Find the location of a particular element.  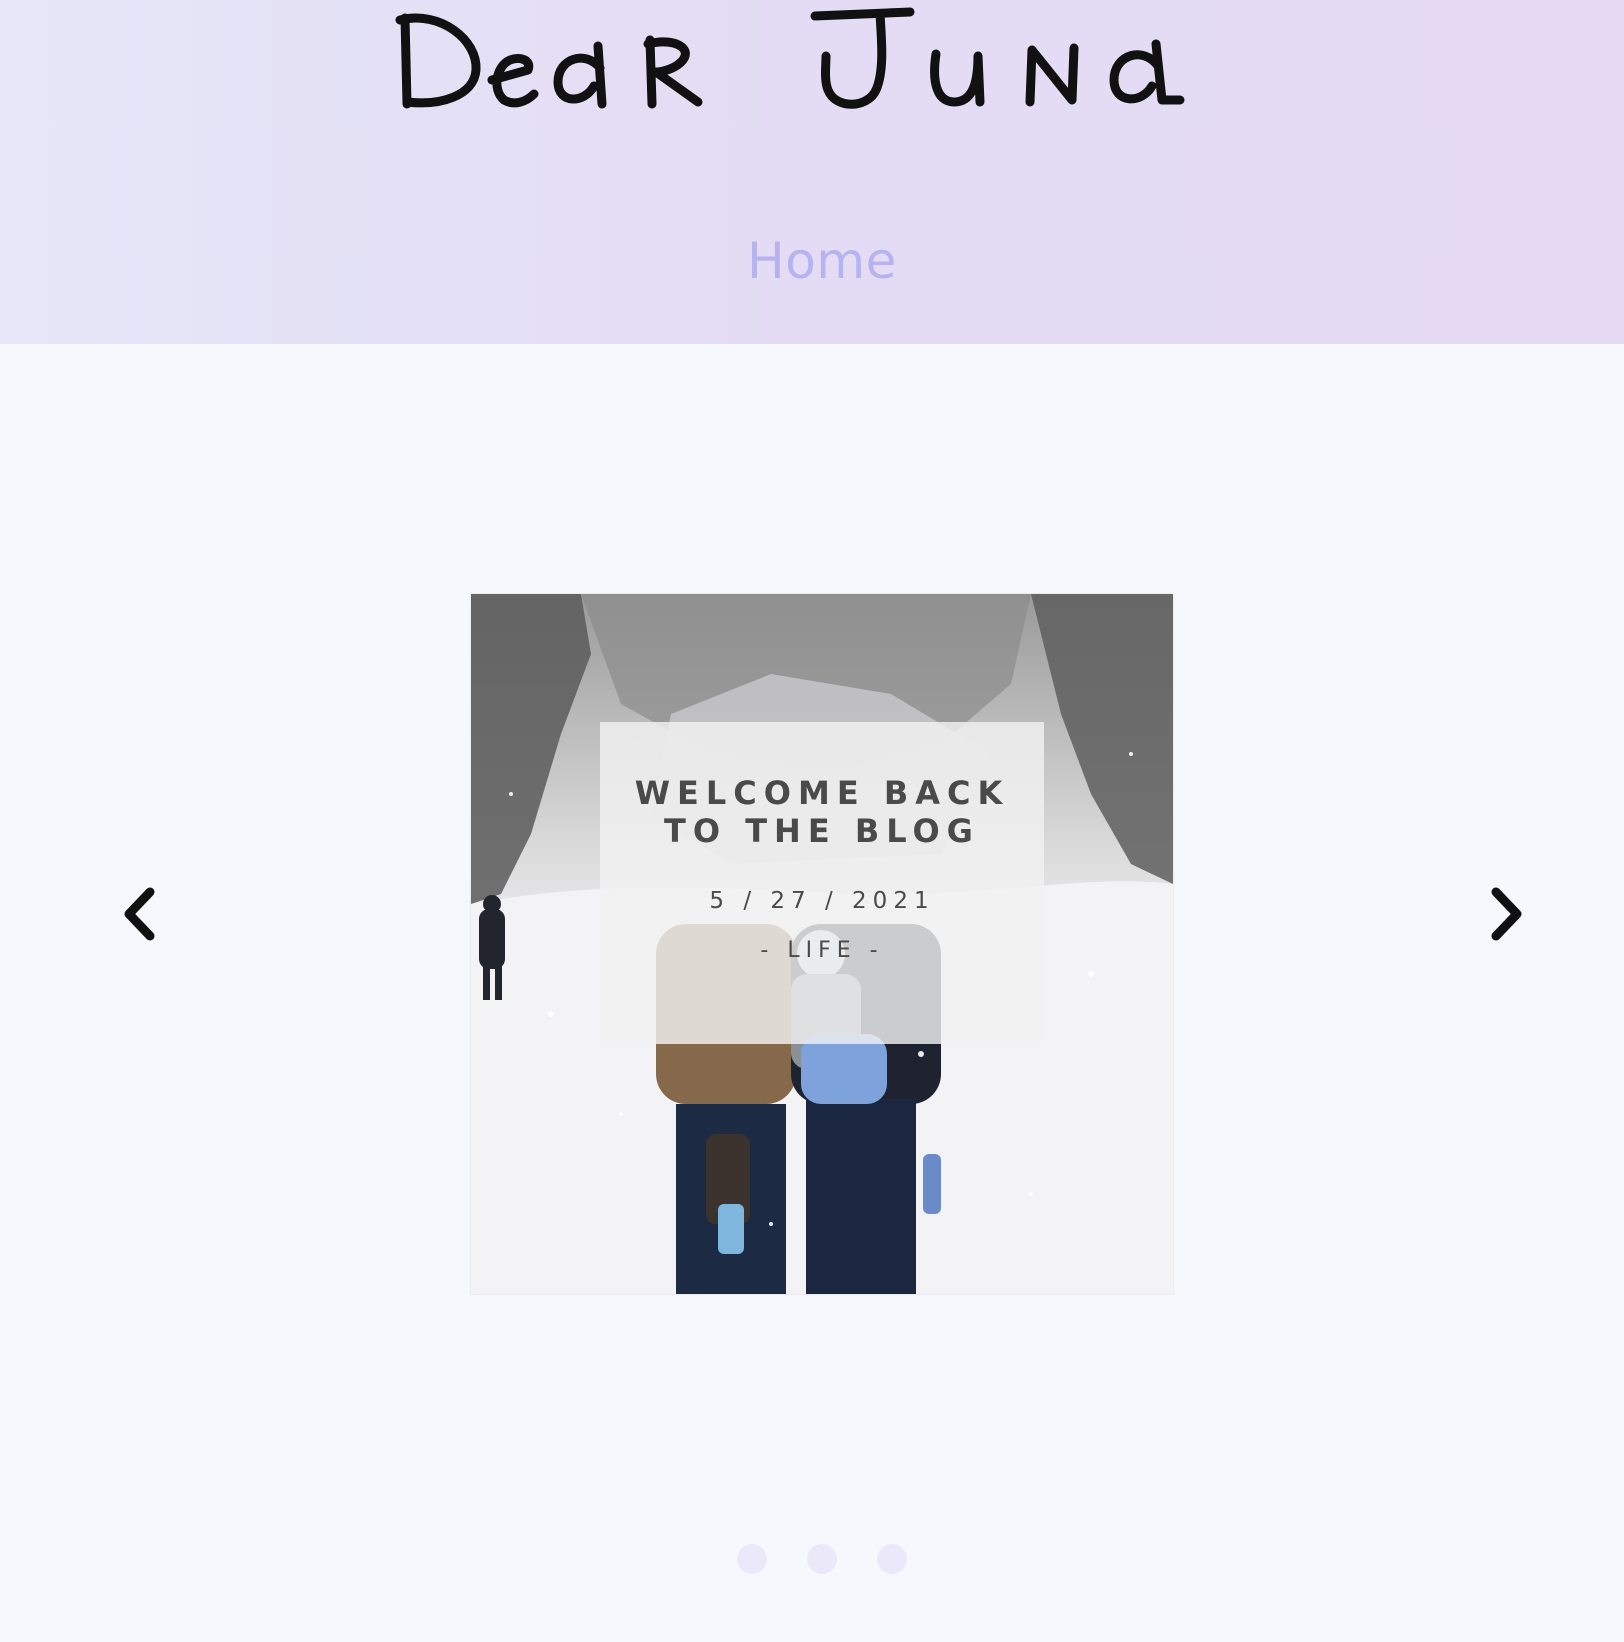

post-category: - LIFE - is located at coordinates (822, 950).